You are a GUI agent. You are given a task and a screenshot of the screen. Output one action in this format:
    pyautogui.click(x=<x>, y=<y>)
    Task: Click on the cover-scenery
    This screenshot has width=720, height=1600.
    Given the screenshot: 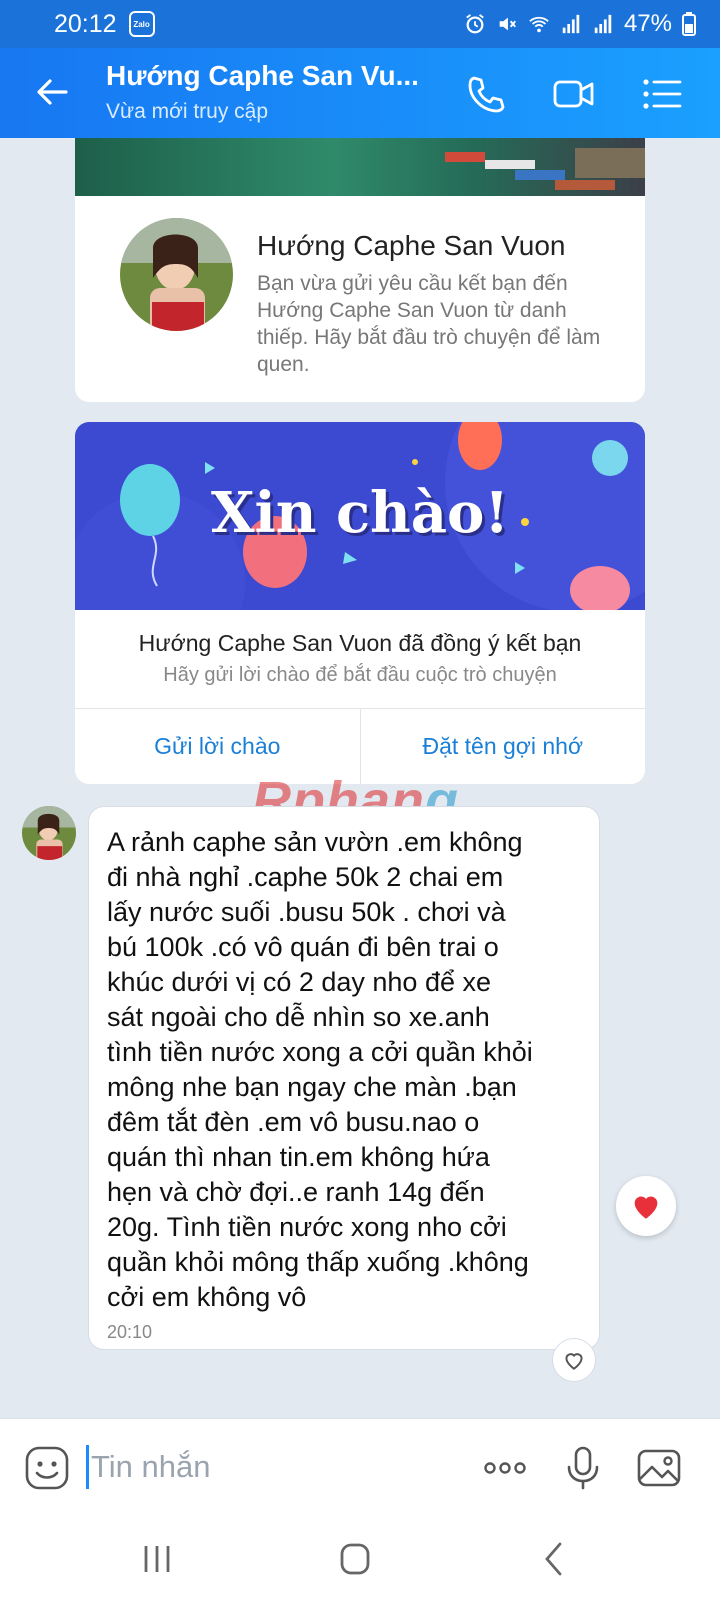 What is the action you would take?
    pyautogui.click(x=545, y=169)
    